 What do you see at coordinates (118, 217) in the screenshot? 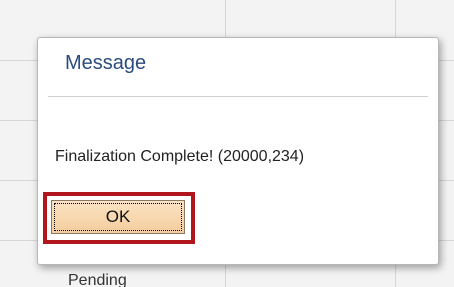
I see `ok-button: OK` at bounding box center [118, 217].